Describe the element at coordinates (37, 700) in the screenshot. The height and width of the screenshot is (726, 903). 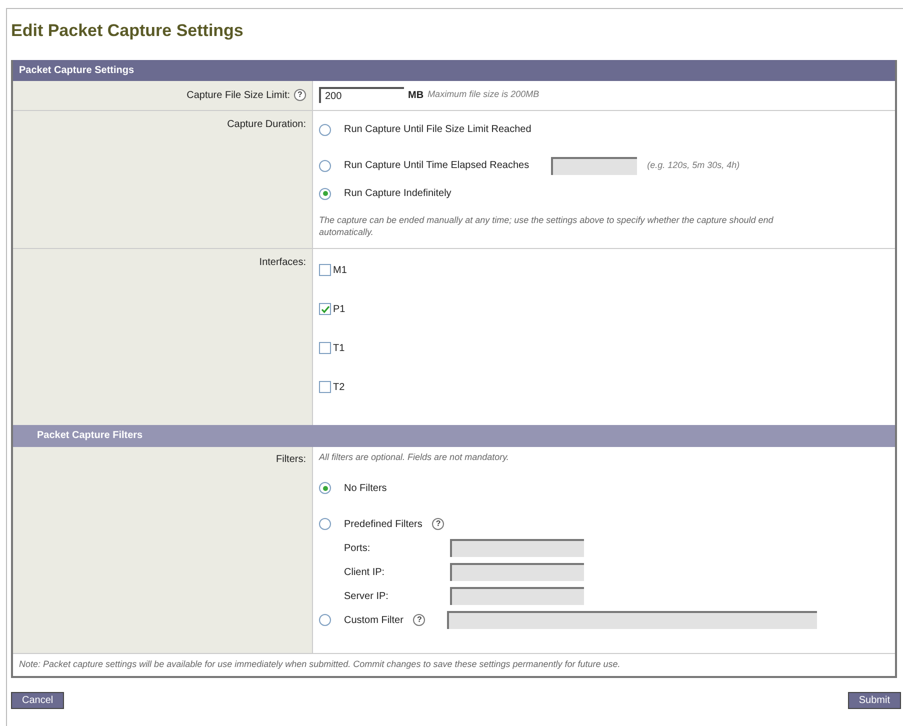
I see `cancel-button: Cancel` at that location.